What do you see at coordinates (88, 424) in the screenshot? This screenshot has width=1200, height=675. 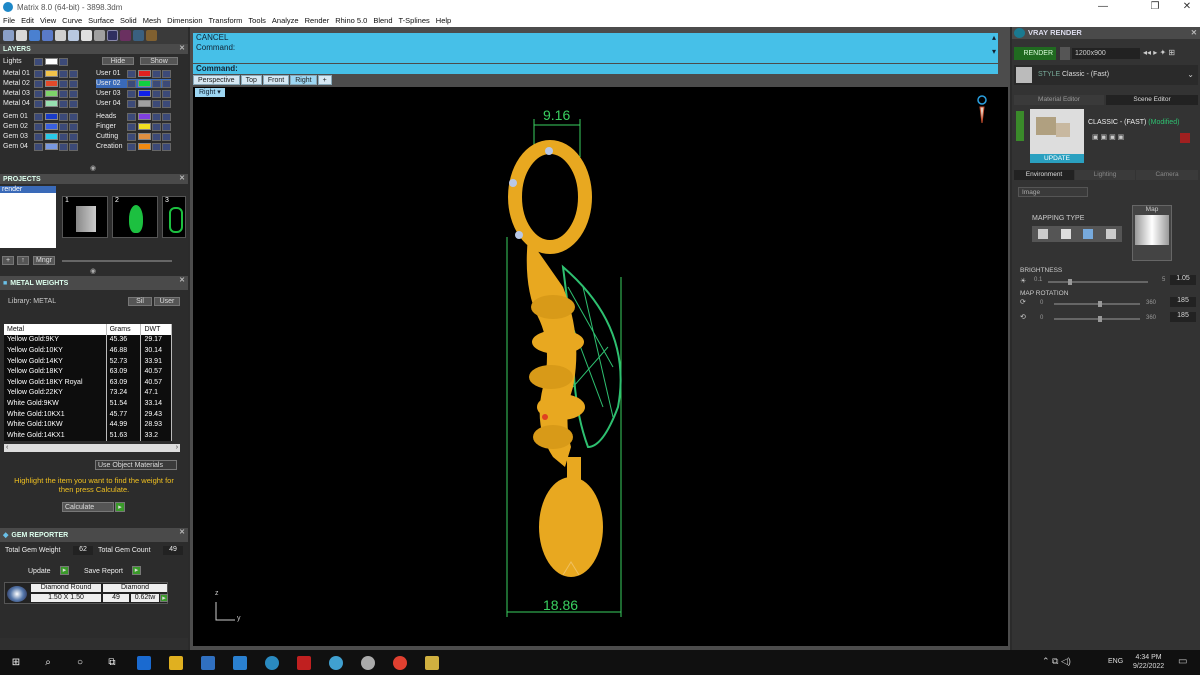 I see `table-row: White Gold:10KW 44.99 28.93` at bounding box center [88, 424].